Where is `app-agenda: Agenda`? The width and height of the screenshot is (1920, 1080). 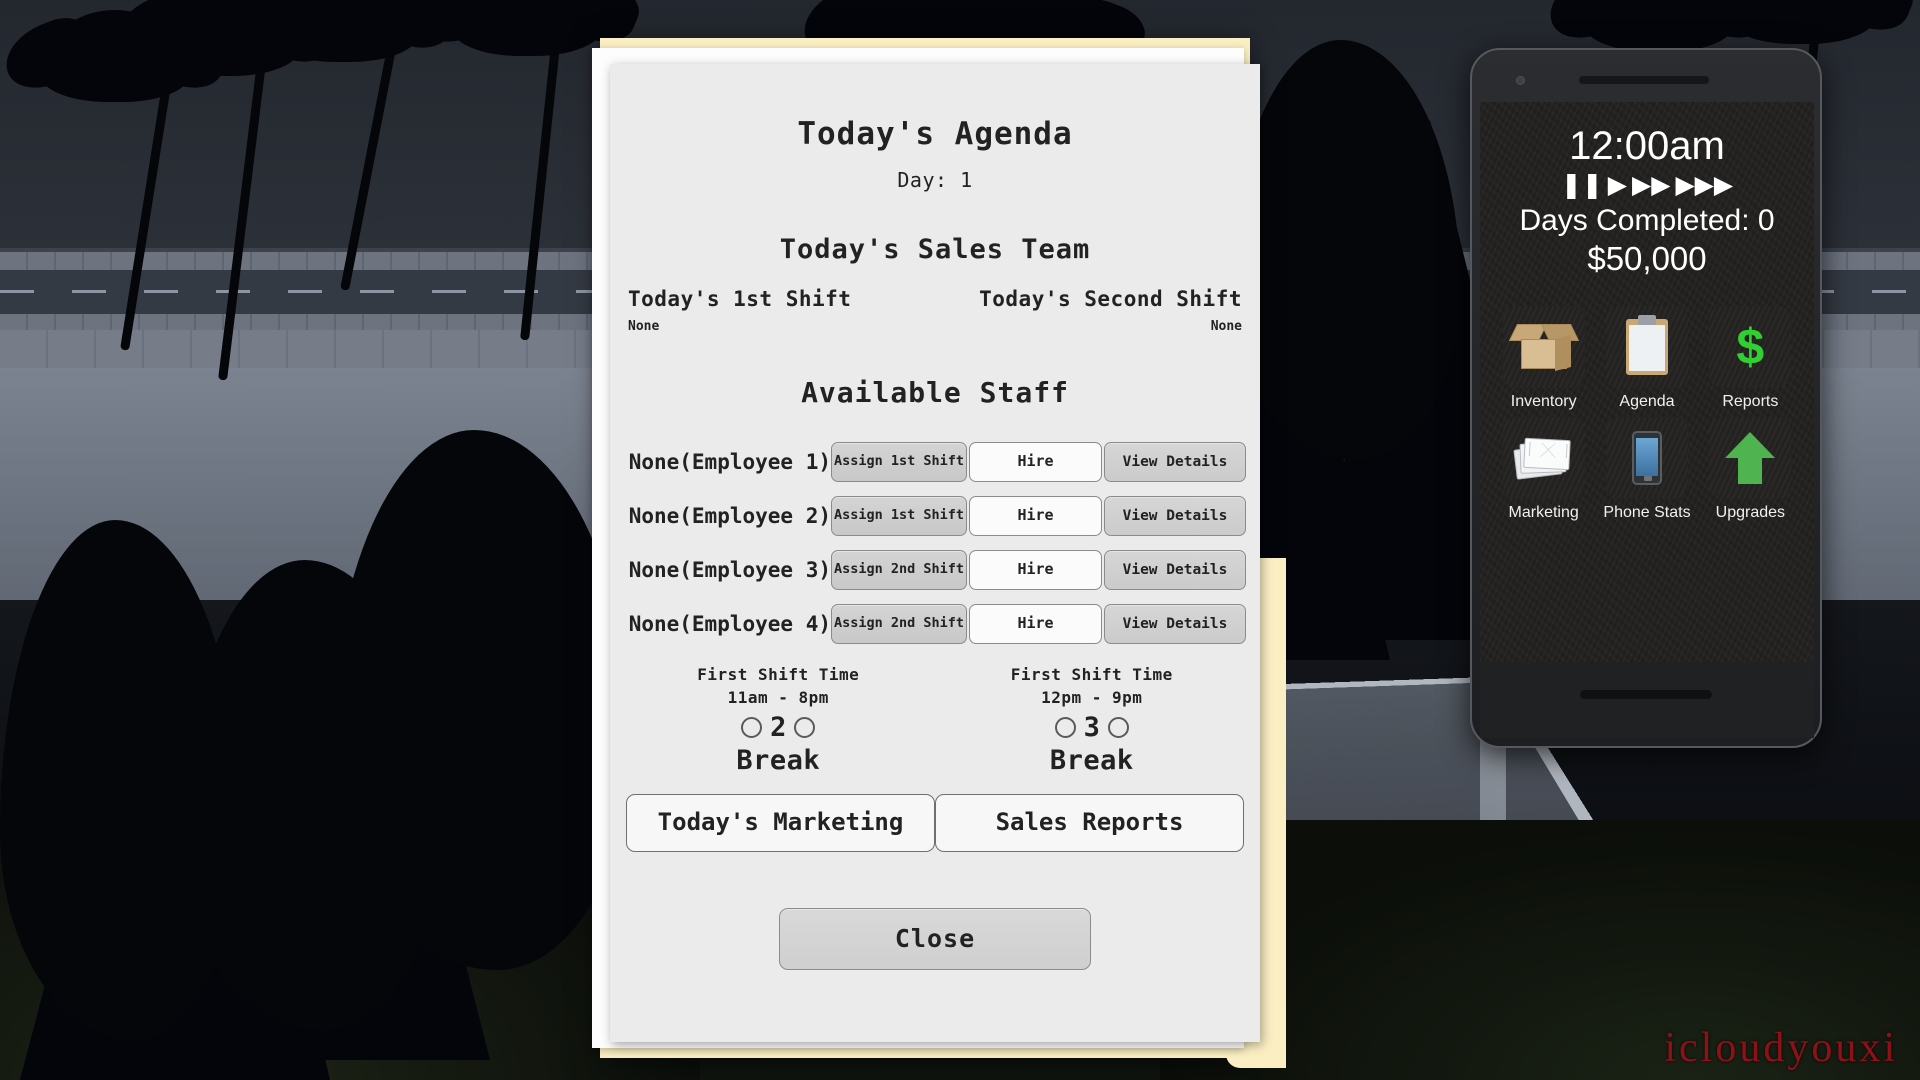 app-agenda: Agenda is located at coordinates (1646, 358).